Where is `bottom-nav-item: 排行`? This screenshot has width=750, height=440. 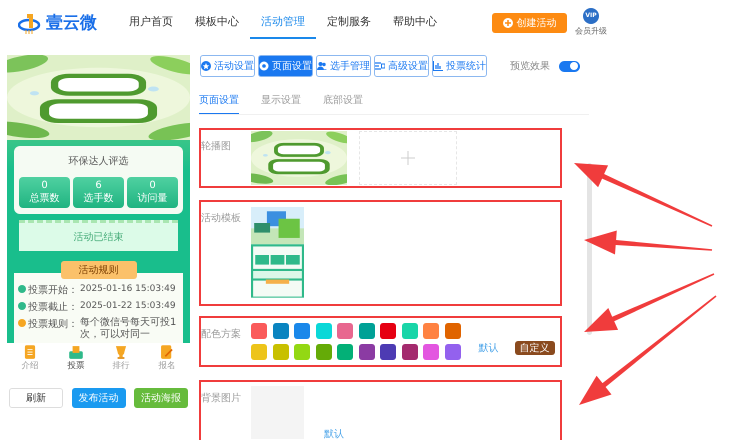 bottom-nav-item: 排行 is located at coordinates (121, 358).